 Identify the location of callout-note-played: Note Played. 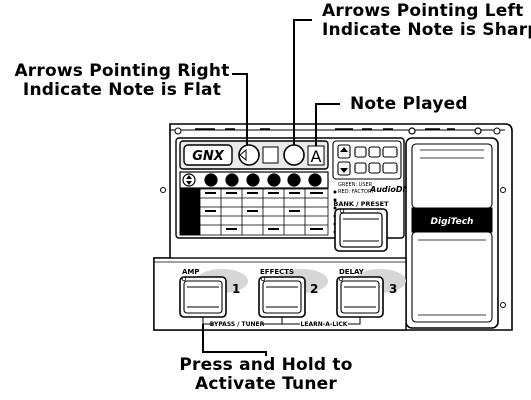
(409, 104).